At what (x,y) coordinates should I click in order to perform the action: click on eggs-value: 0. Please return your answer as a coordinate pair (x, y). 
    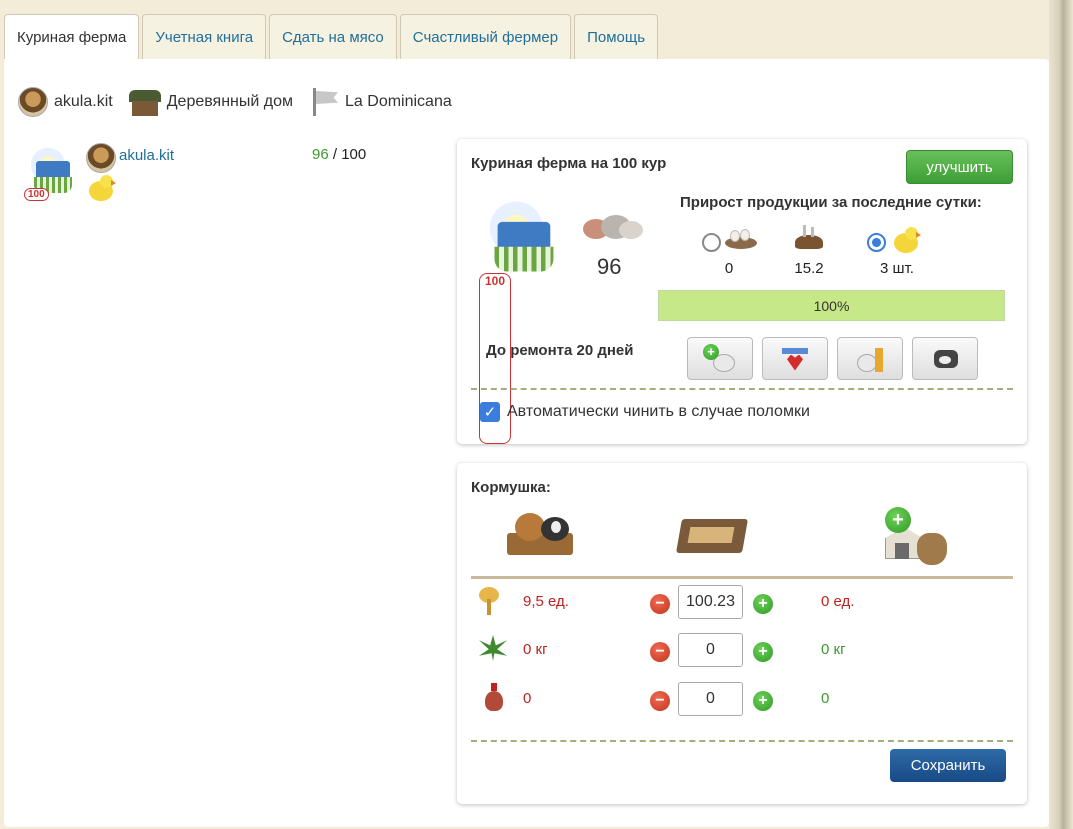
    Looking at the image, I should click on (729, 268).